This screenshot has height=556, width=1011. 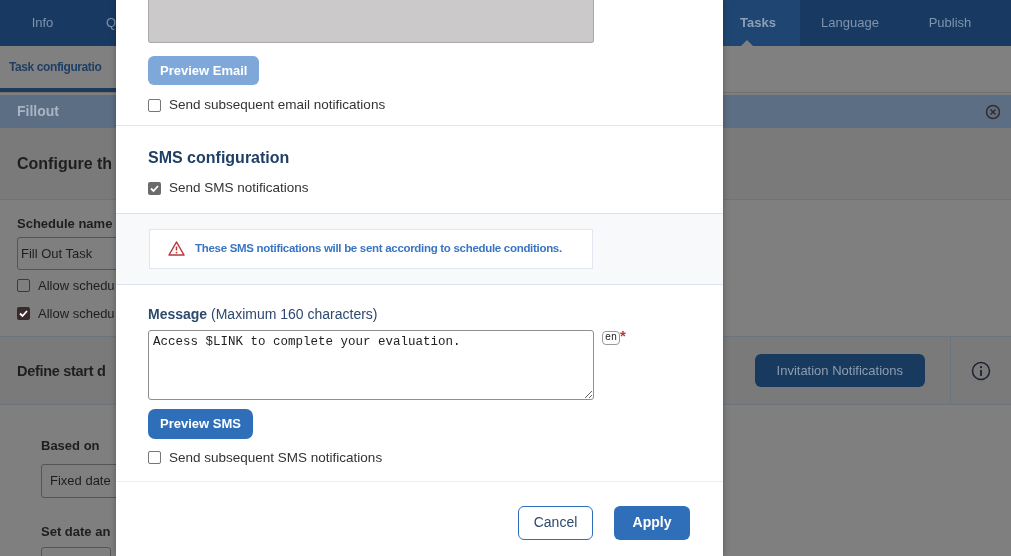 I want to click on nav-tab: Info, so click(x=42, y=23).